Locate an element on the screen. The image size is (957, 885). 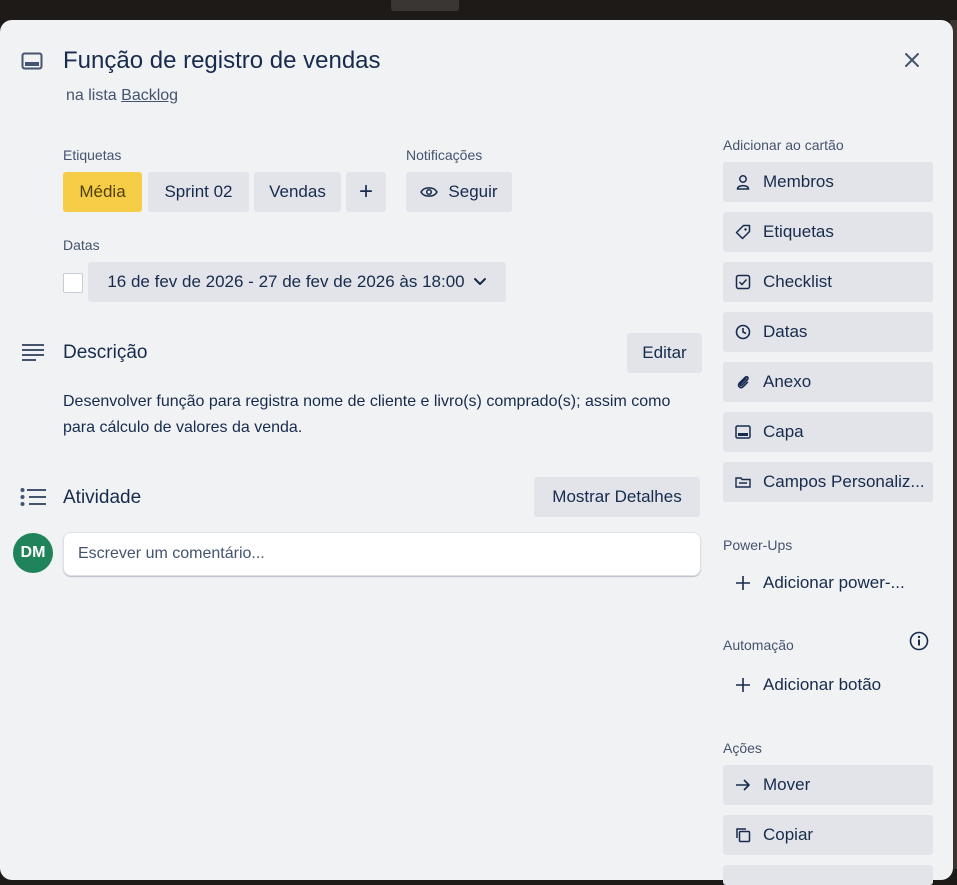
labels-button: Etiquetas is located at coordinates (828, 232).